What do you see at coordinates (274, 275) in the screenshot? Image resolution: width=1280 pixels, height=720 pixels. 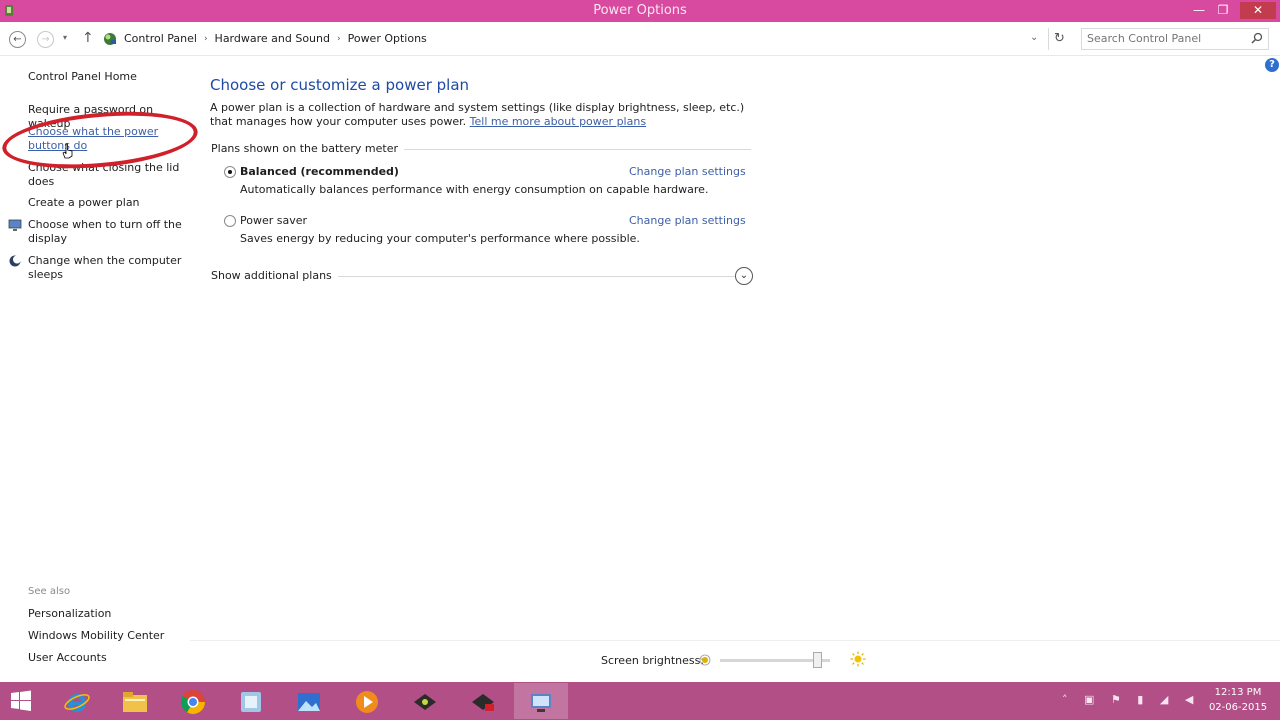 I see `show-additional-plans-label: Show additional plans` at bounding box center [274, 275].